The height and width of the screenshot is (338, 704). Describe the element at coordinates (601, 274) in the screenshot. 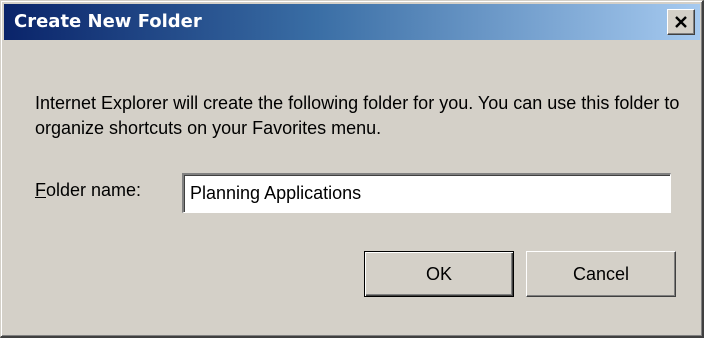

I see `cancel-button: Cancel` at that location.